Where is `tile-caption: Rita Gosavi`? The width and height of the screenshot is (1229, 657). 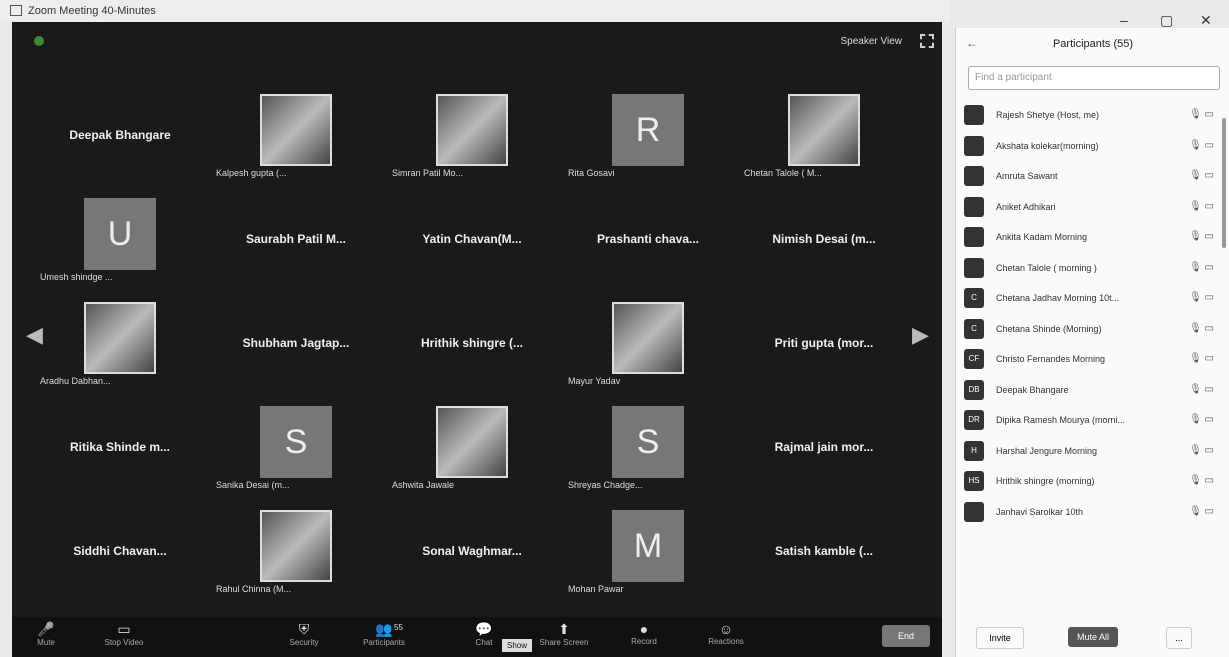 tile-caption: Rita Gosavi is located at coordinates (591, 173).